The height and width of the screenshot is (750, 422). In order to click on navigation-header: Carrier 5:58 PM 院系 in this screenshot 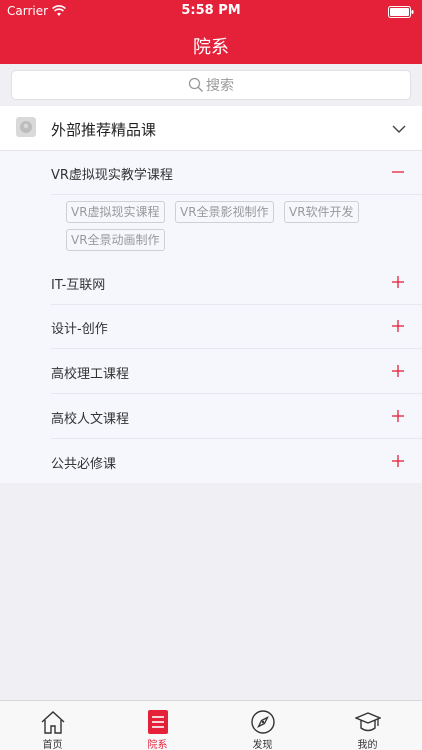, I will do `click(211, 32)`.